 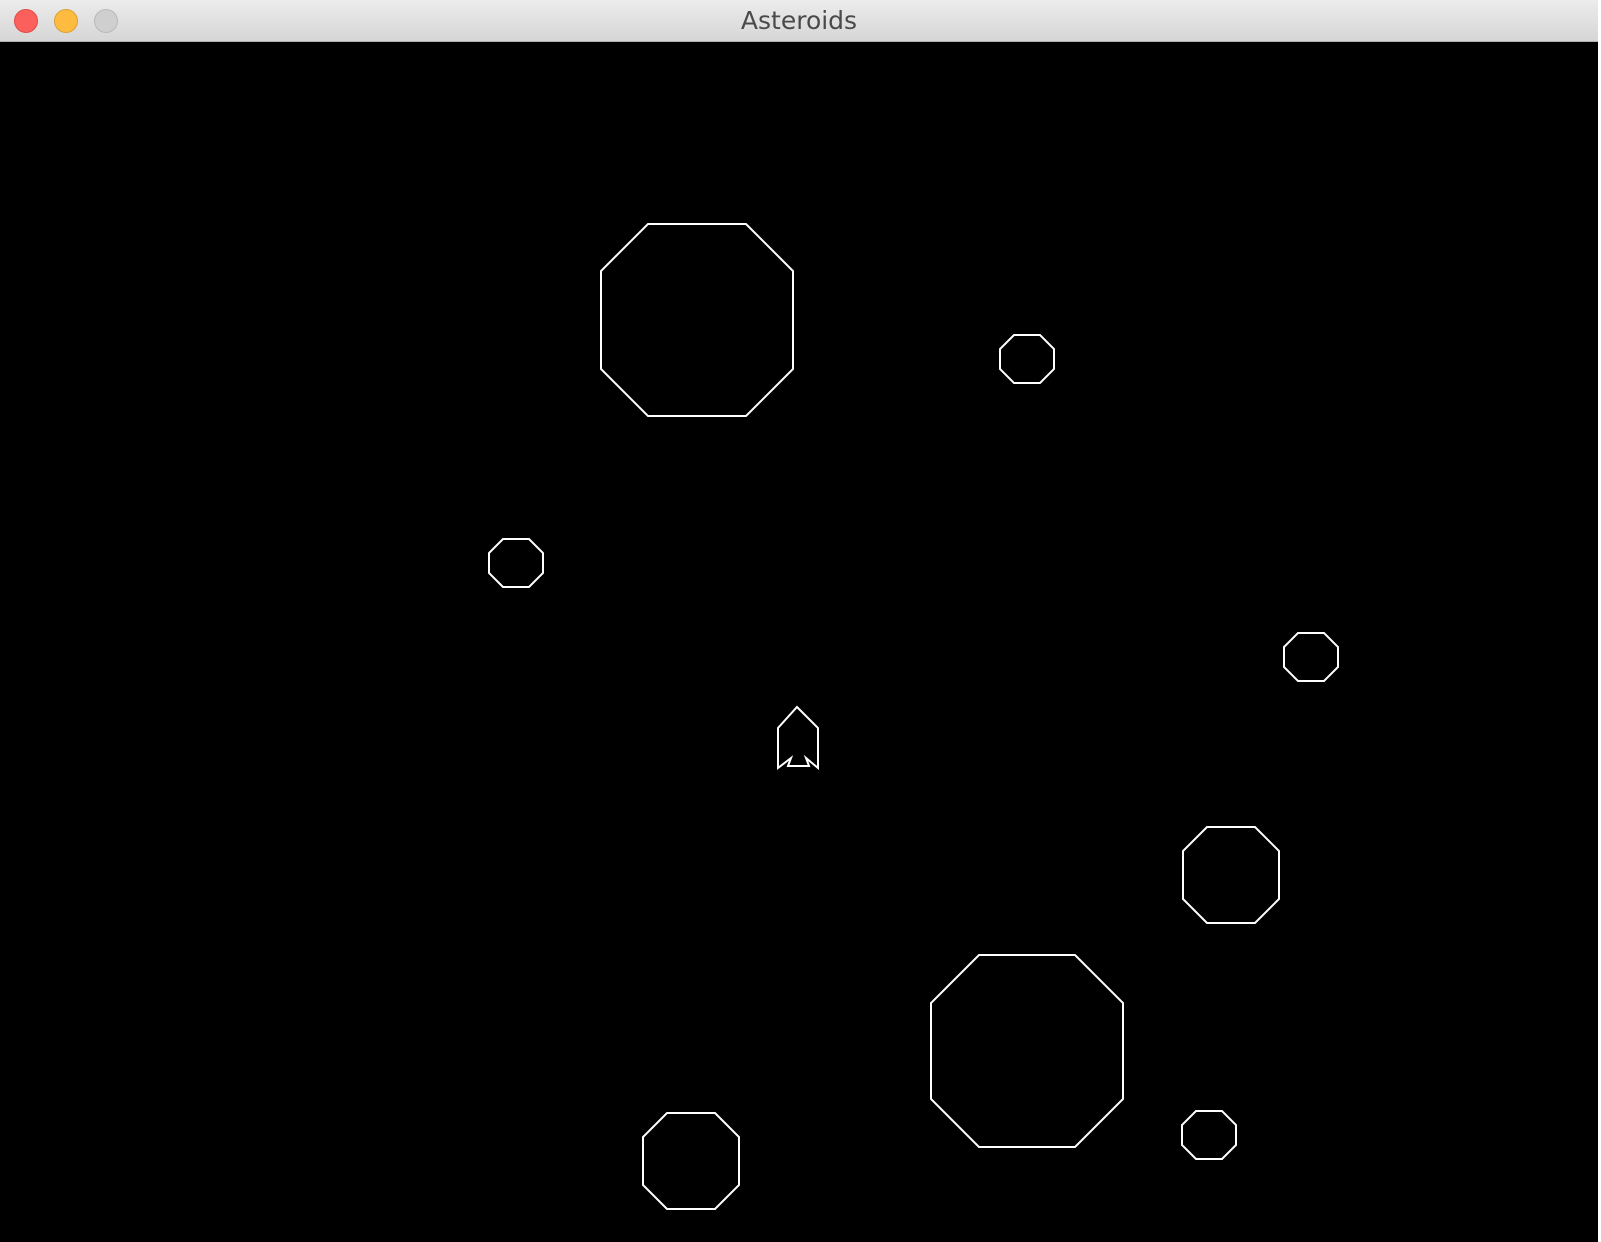 I want to click on title-bar: Asteroids, so click(x=799, y=21).